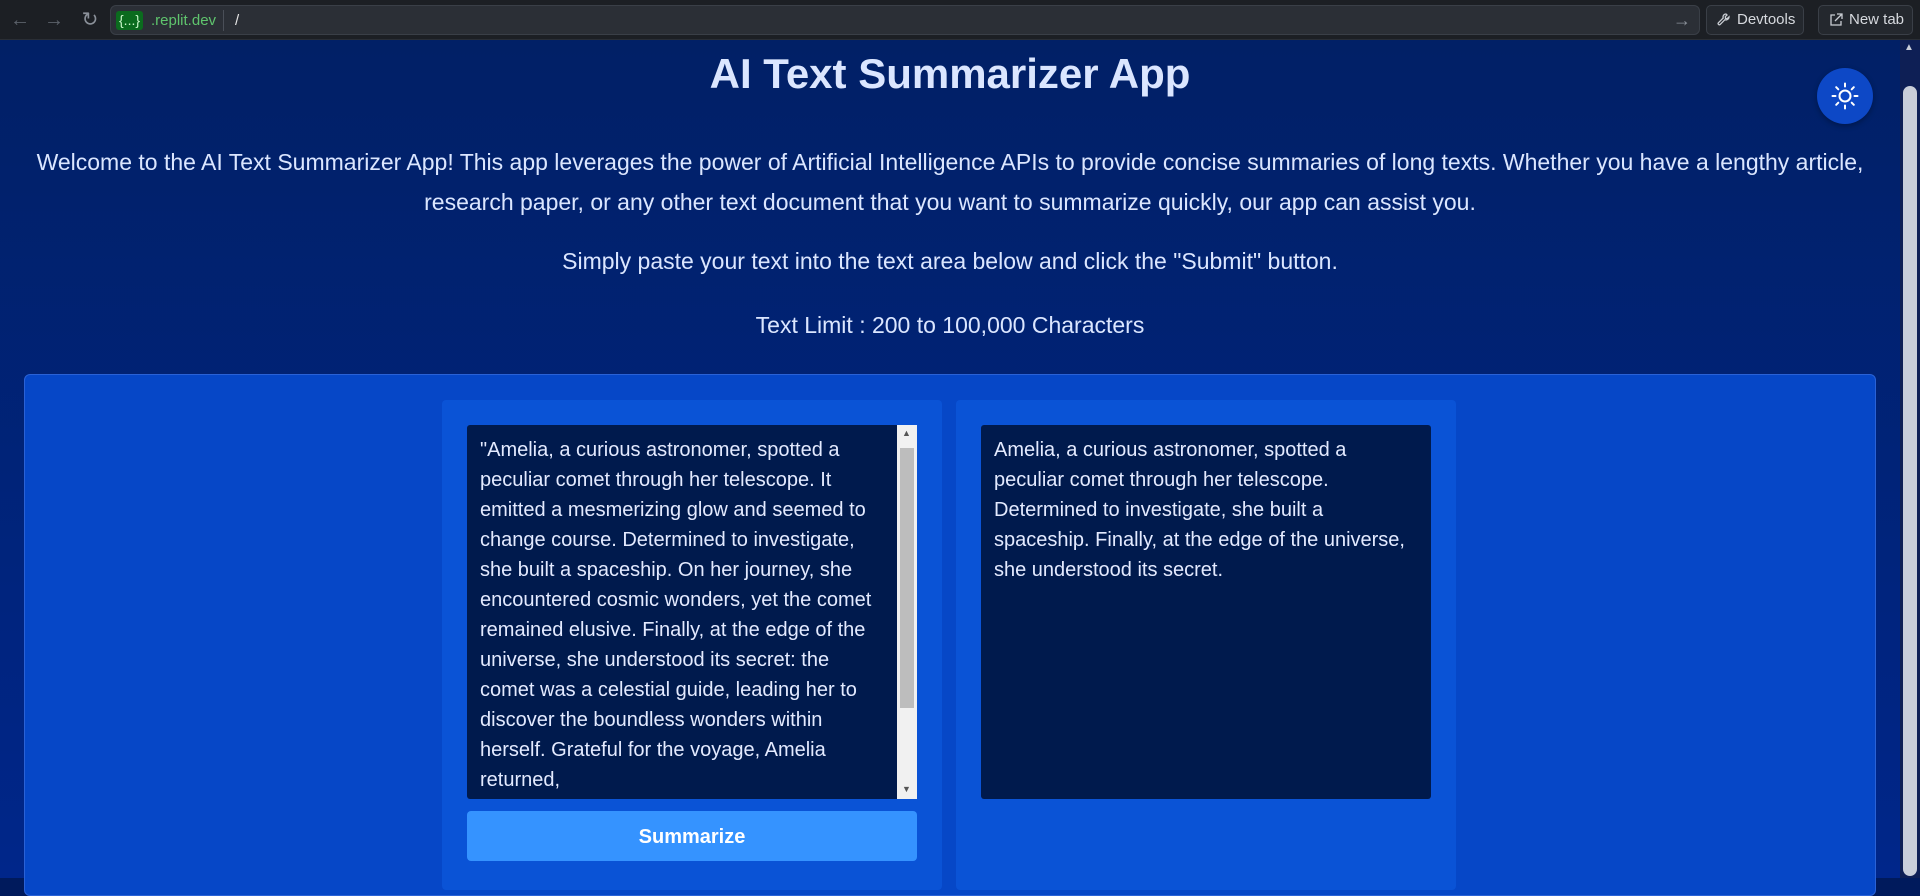 This screenshot has height=896, width=1920. What do you see at coordinates (692, 836) in the screenshot?
I see `summarize-button: Summarize` at bounding box center [692, 836].